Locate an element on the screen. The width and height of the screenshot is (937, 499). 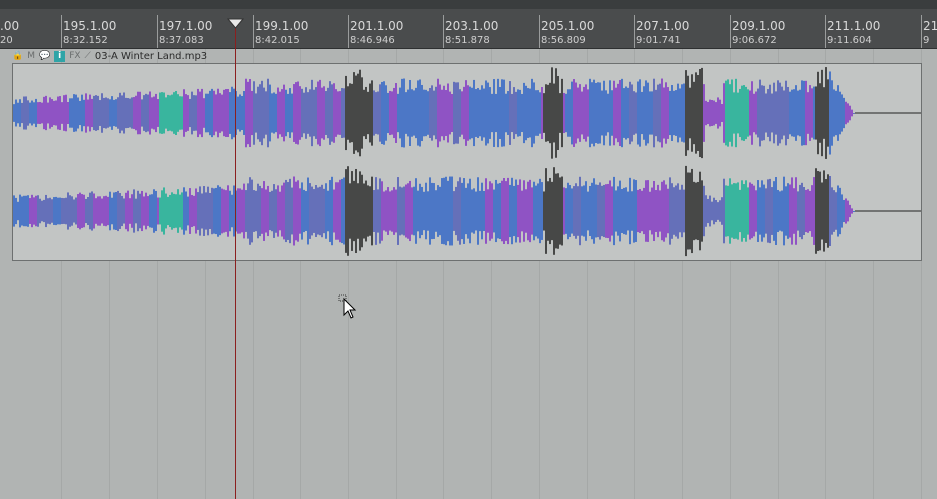
media-item-header: 🔒 M 💬 i FX ⟋ 03-A Winter Land.mp3 is located at coordinates (109, 56).